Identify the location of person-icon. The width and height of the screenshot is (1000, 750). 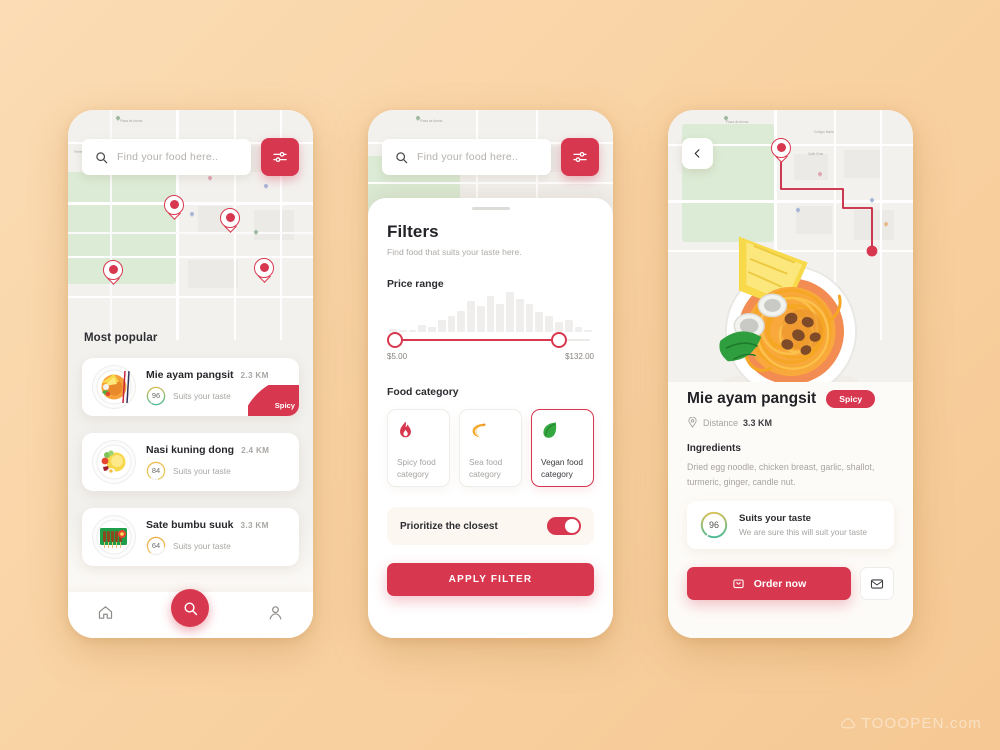
(275, 613).